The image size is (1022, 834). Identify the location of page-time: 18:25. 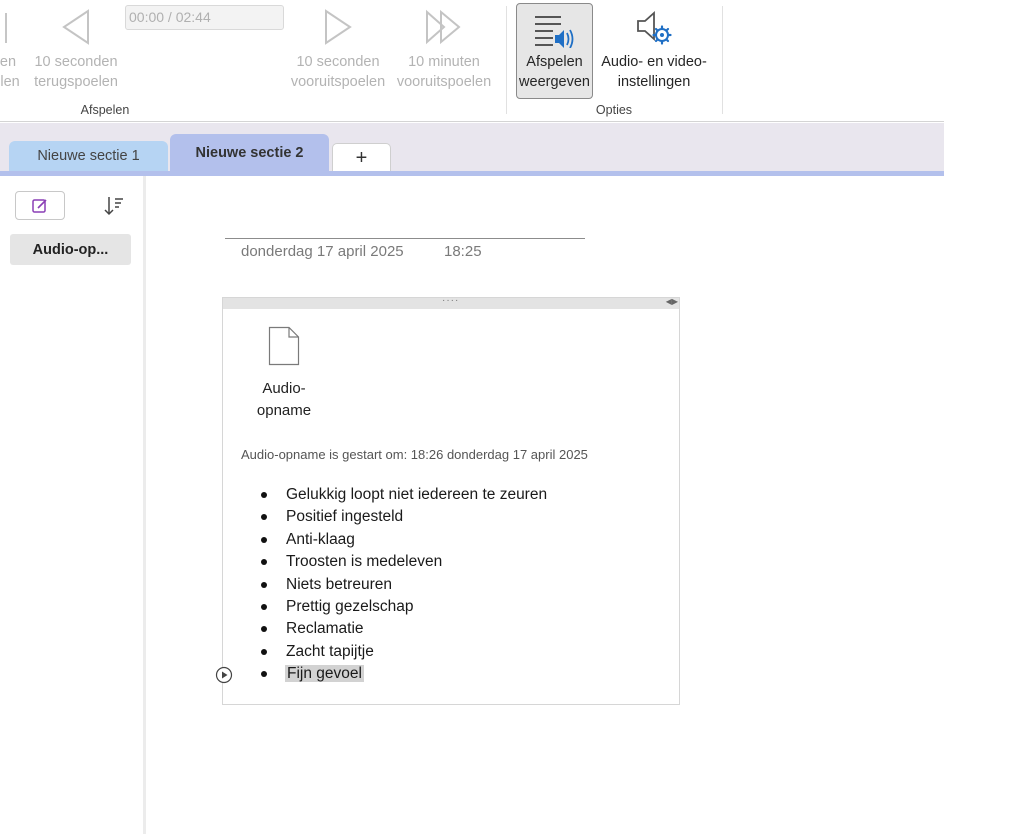
(463, 251).